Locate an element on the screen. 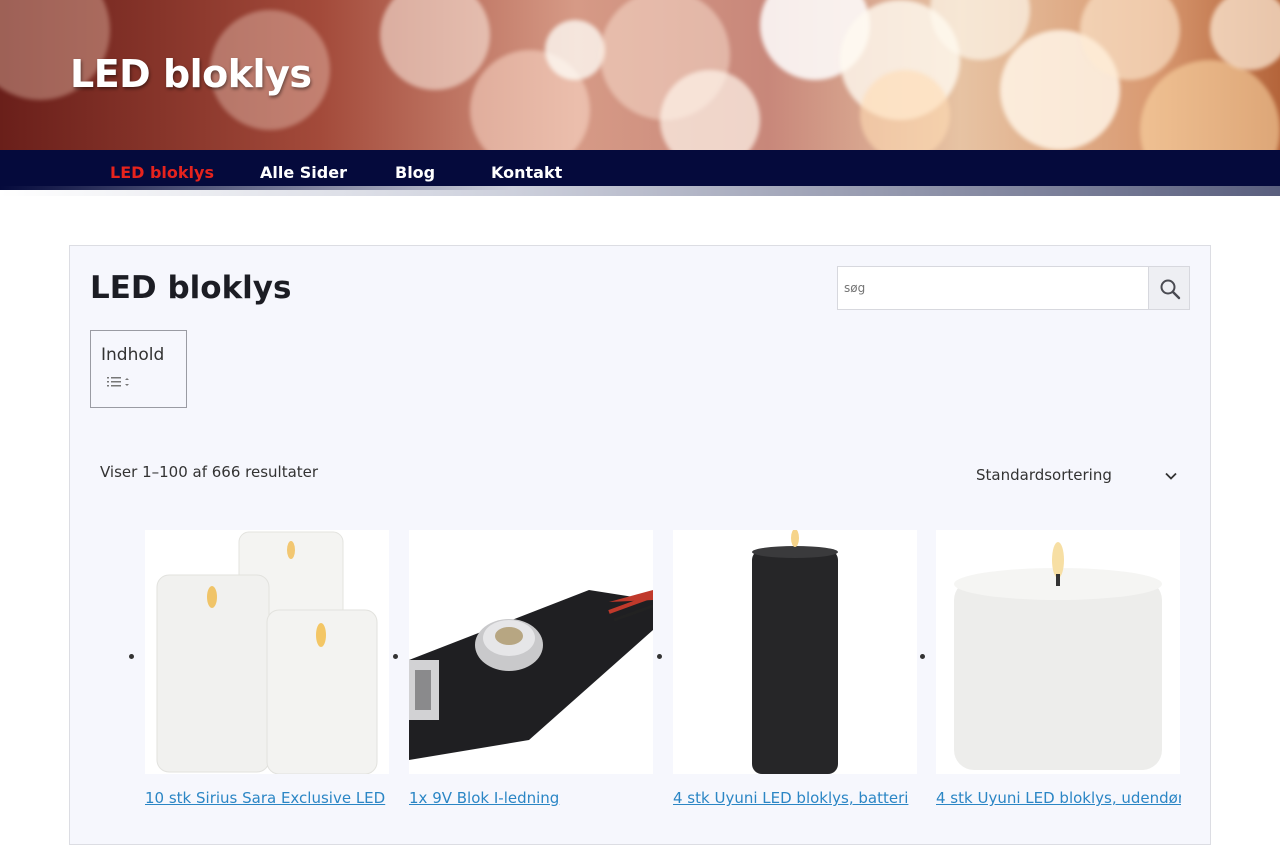 This screenshot has width=1280, height=845. site-title: LED bloklys is located at coordinates (191, 74).